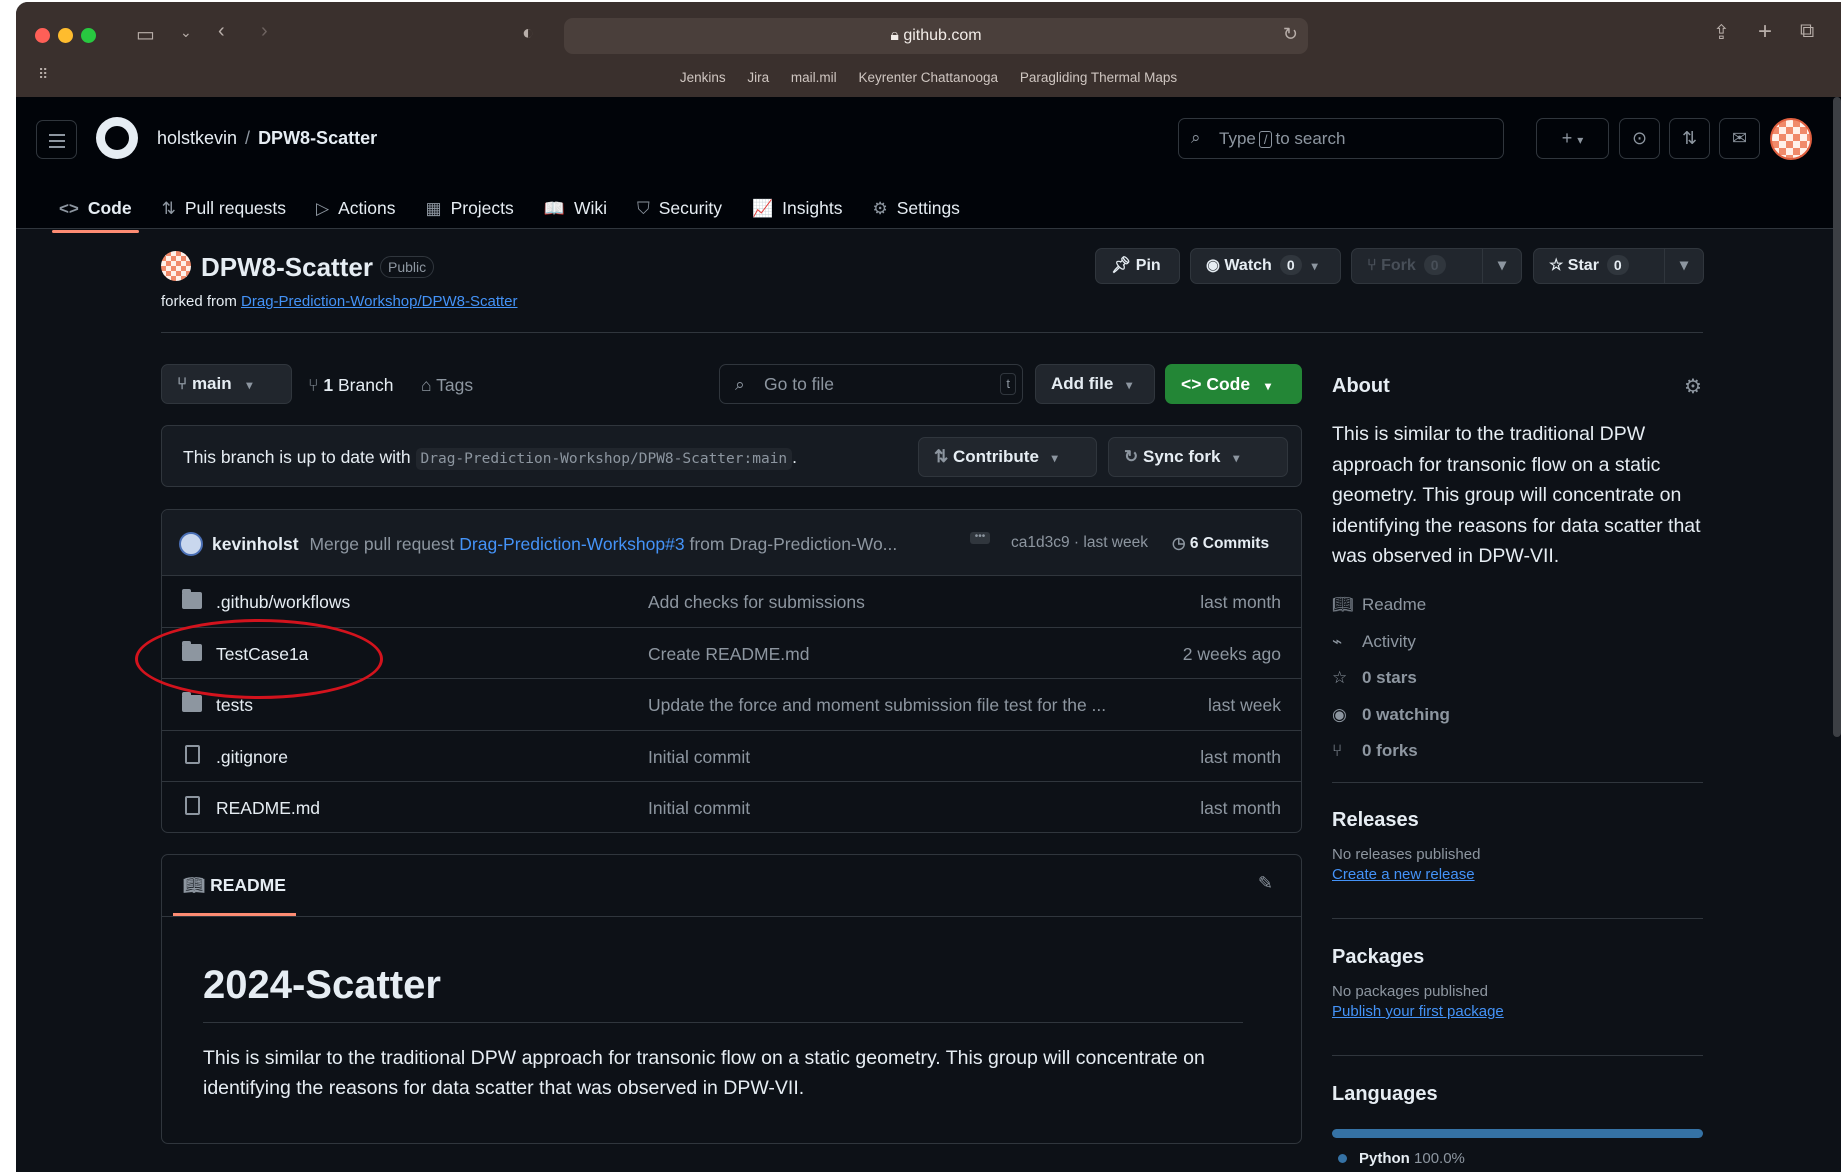  Describe the element at coordinates (1406, 874) in the screenshot. I see `create-release-link: Create a new release` at that location.